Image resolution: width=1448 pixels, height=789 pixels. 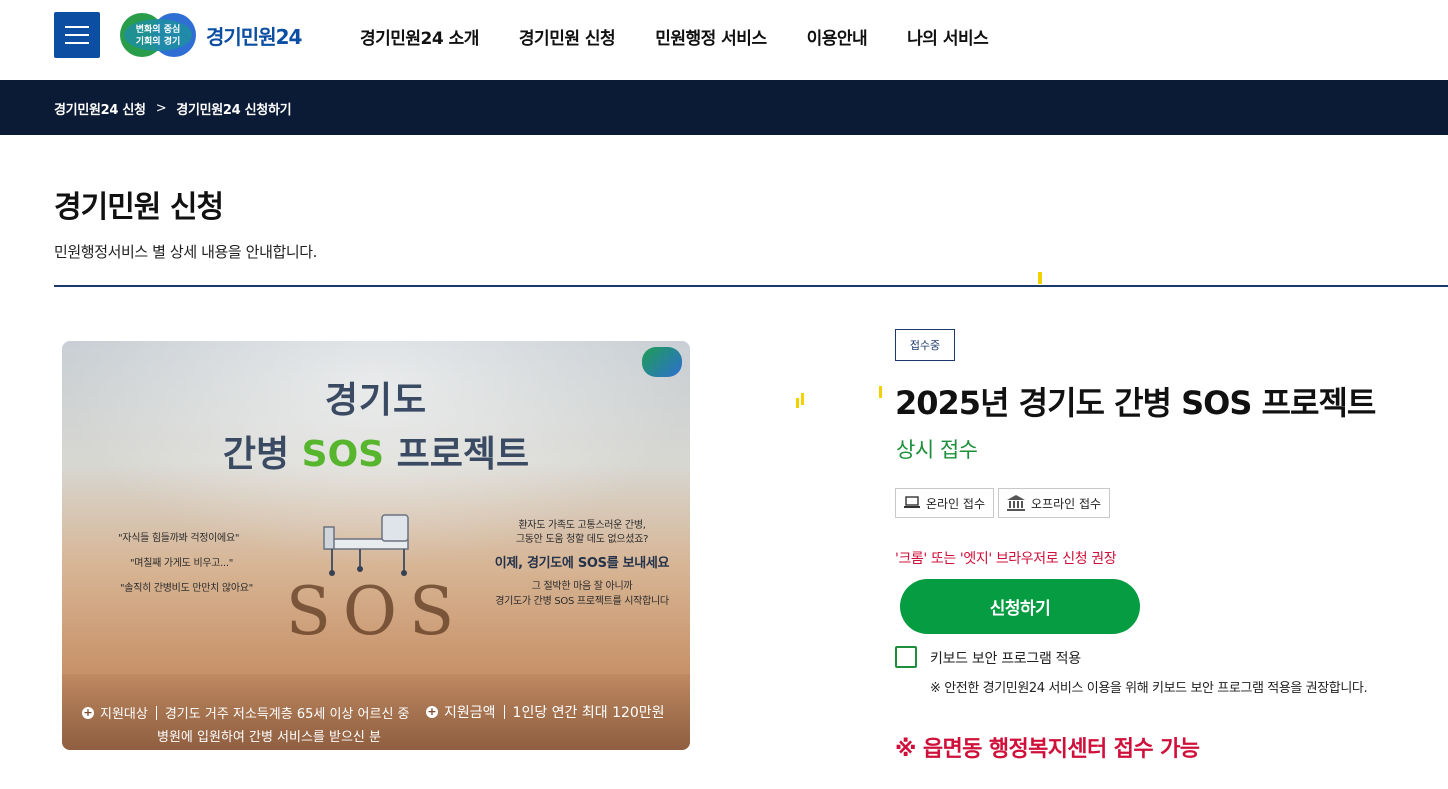 I want to click on poster-quote-1: "자식들 힘들까봐 걱정이에요", so click(x=179, y=538).